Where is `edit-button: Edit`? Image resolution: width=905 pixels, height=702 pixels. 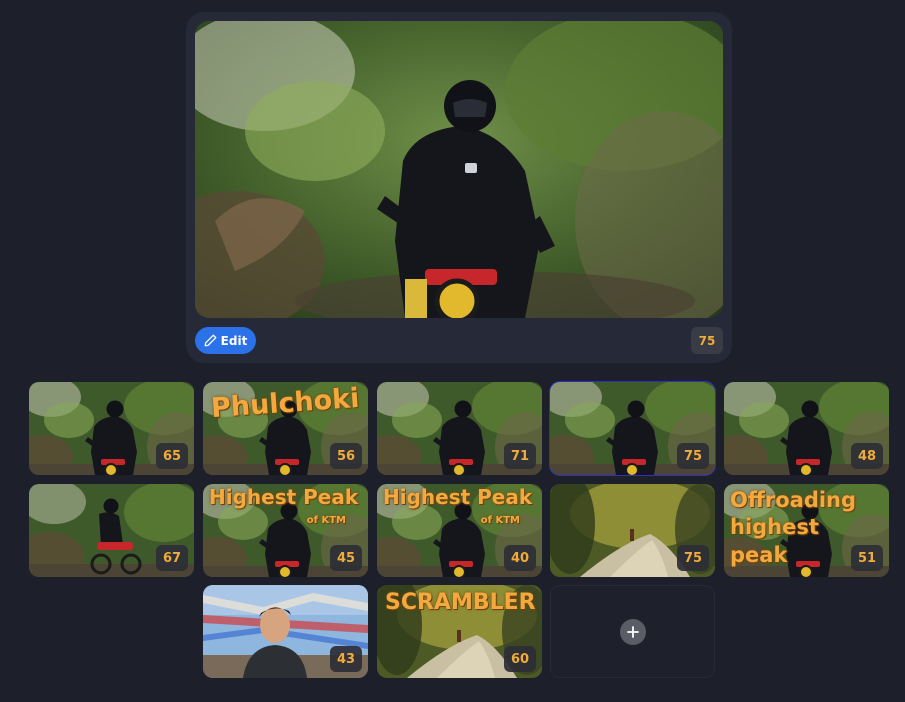 edit-button: Edit is located at coordinates (225, 340).